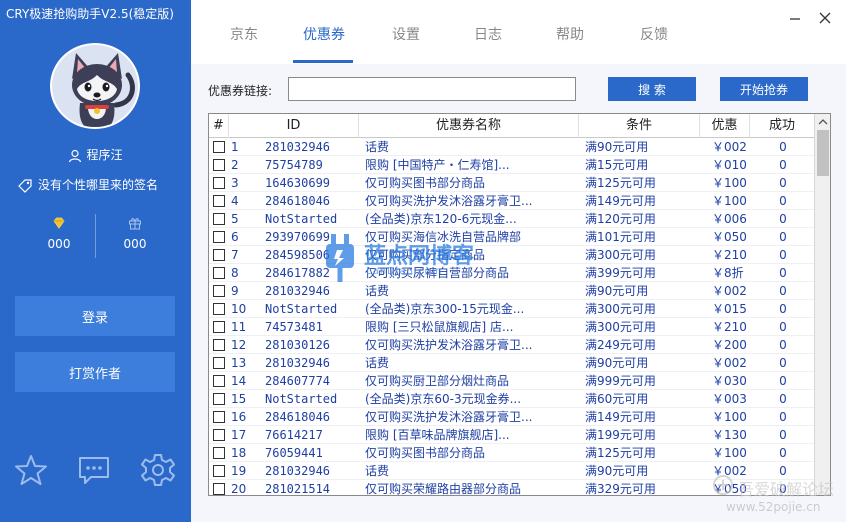 Image resolution: width=846 pixels, height=522 pixels. I want to click on row-coupon-id: 164630699, so click(298, 183).